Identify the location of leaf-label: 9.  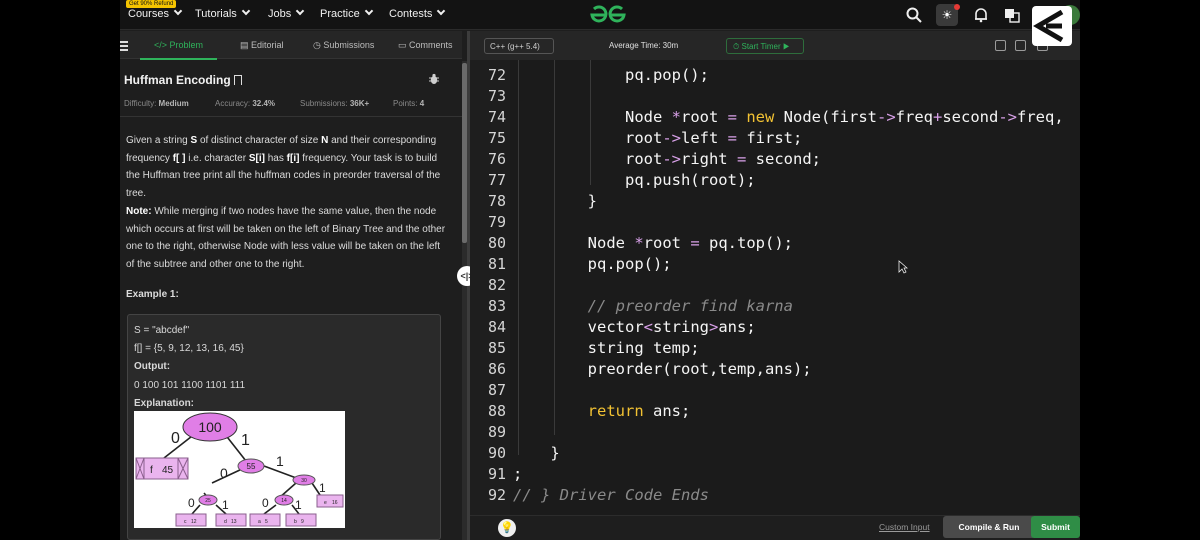
(302, 522).